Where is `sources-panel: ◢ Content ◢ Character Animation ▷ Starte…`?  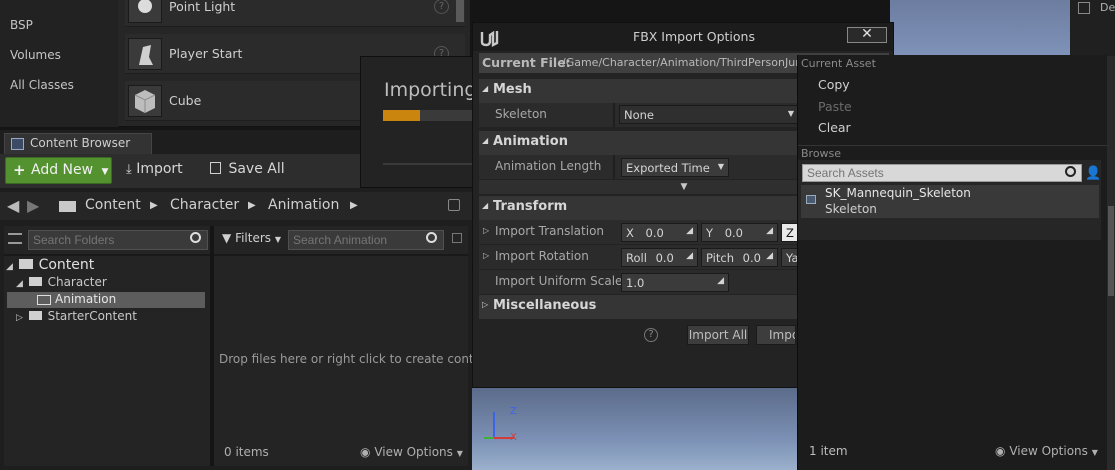
sources-panel: ◢ Content ◢ Character Animation ▷ Starte… is located at coordinates (107, 346).